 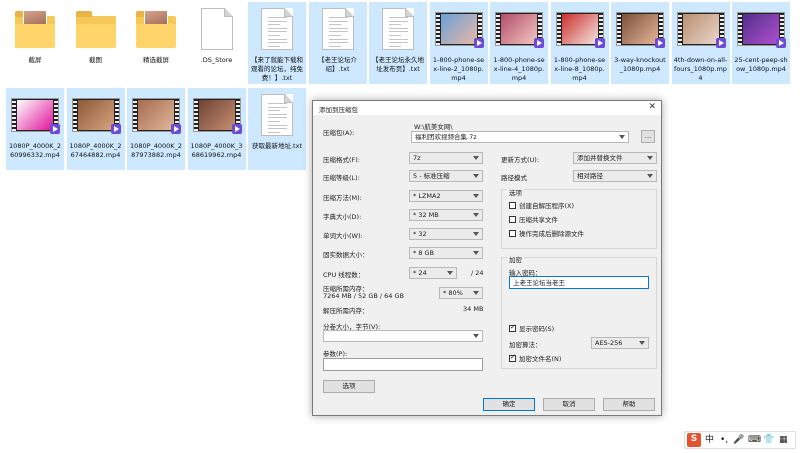 What do you see at coordinates (538, 220) in the screenshot?
I see `shared-label: 压缩共享文件` at bounding box center [538, 220].